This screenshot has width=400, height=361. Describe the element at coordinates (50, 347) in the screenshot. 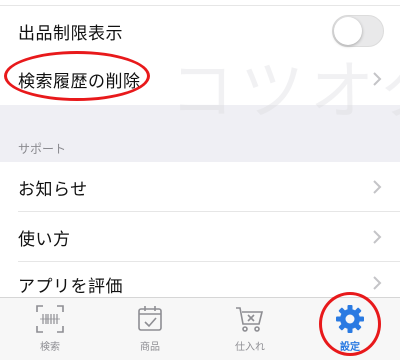

I see `tab-search-label: 検索` at that location.